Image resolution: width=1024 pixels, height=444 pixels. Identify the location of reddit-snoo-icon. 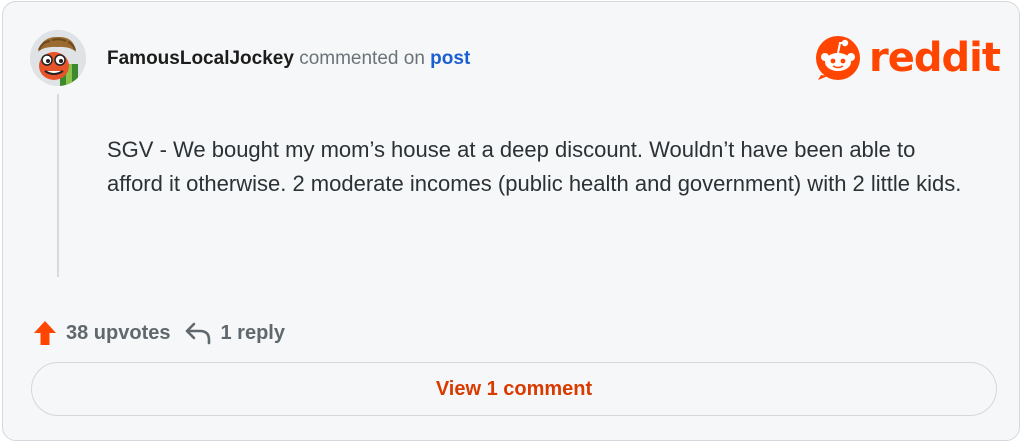
(838, 58).